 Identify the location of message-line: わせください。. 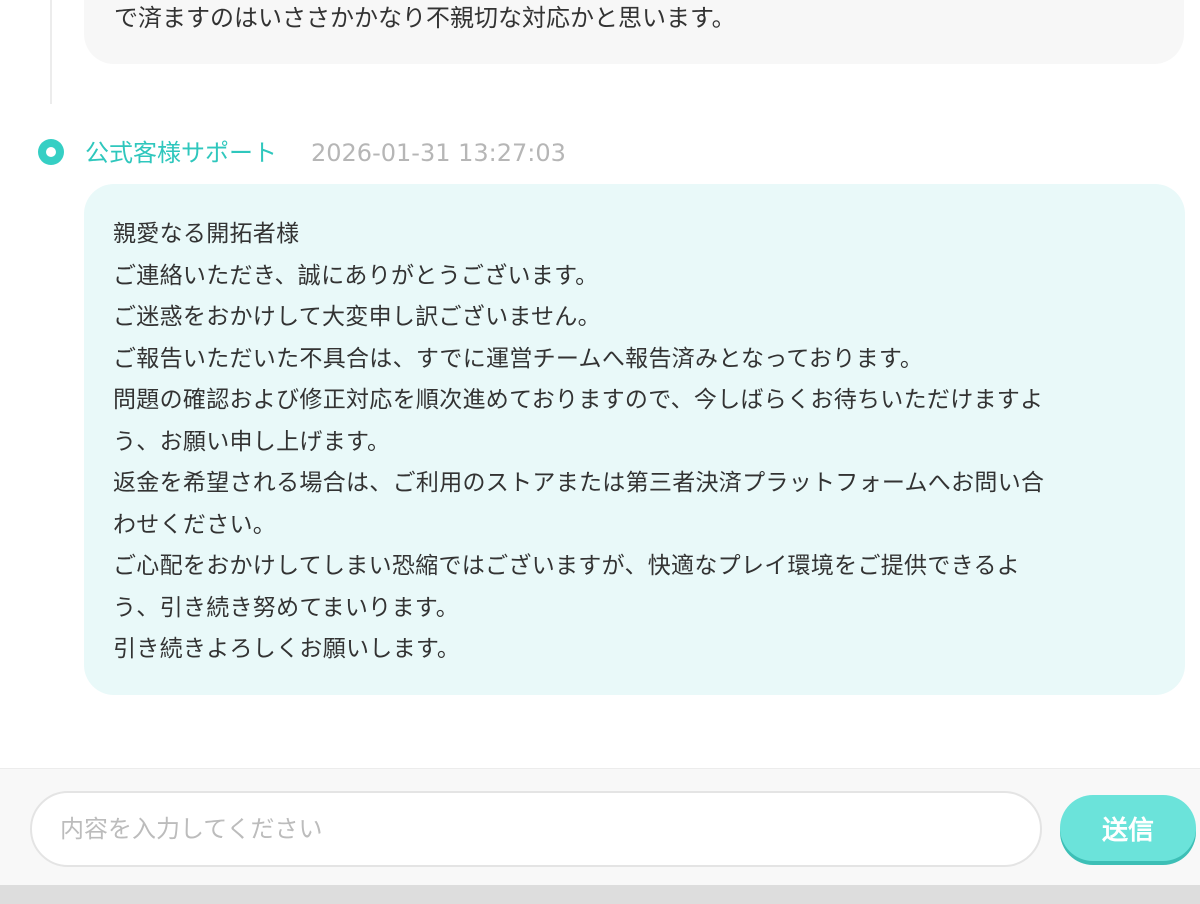
(195, 524).